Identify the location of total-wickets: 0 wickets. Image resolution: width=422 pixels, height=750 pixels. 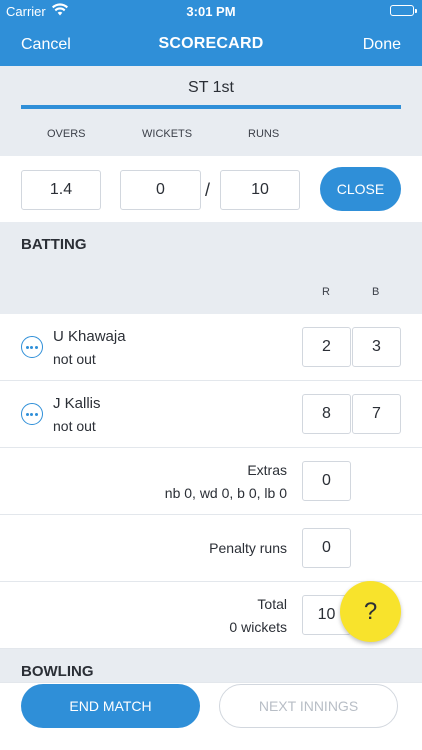
(258, 627).